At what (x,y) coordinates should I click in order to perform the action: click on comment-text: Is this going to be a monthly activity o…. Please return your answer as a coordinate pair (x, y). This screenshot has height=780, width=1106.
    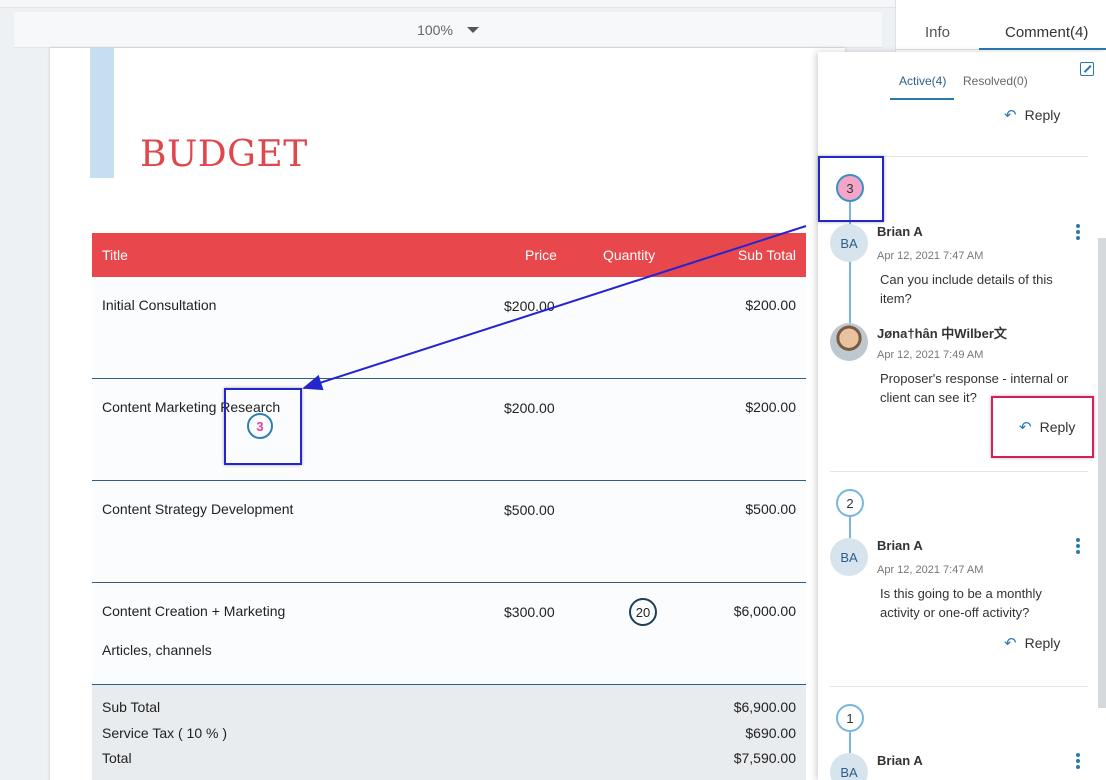
    Looking at the image, I should click on (961, 603).